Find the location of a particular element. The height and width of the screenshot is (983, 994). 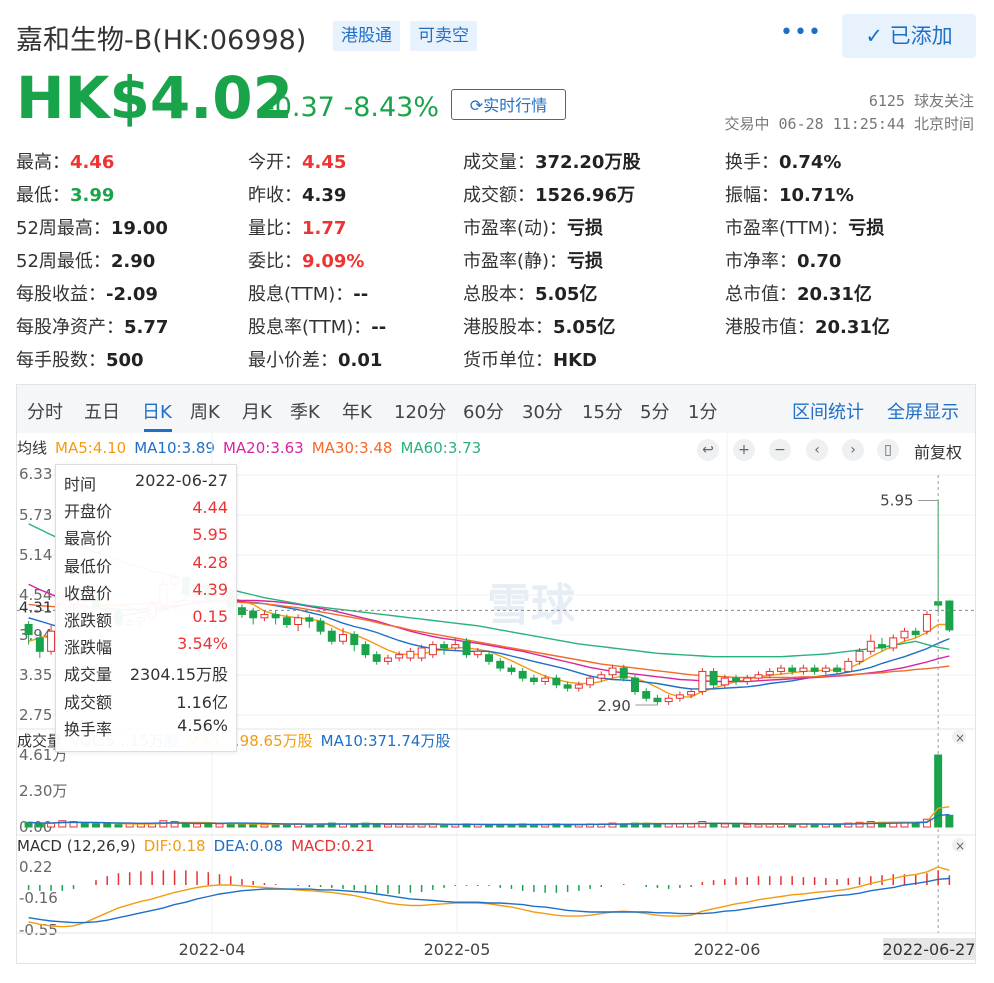

quote-label: 每手股数： is located at coordinates (61, 360).